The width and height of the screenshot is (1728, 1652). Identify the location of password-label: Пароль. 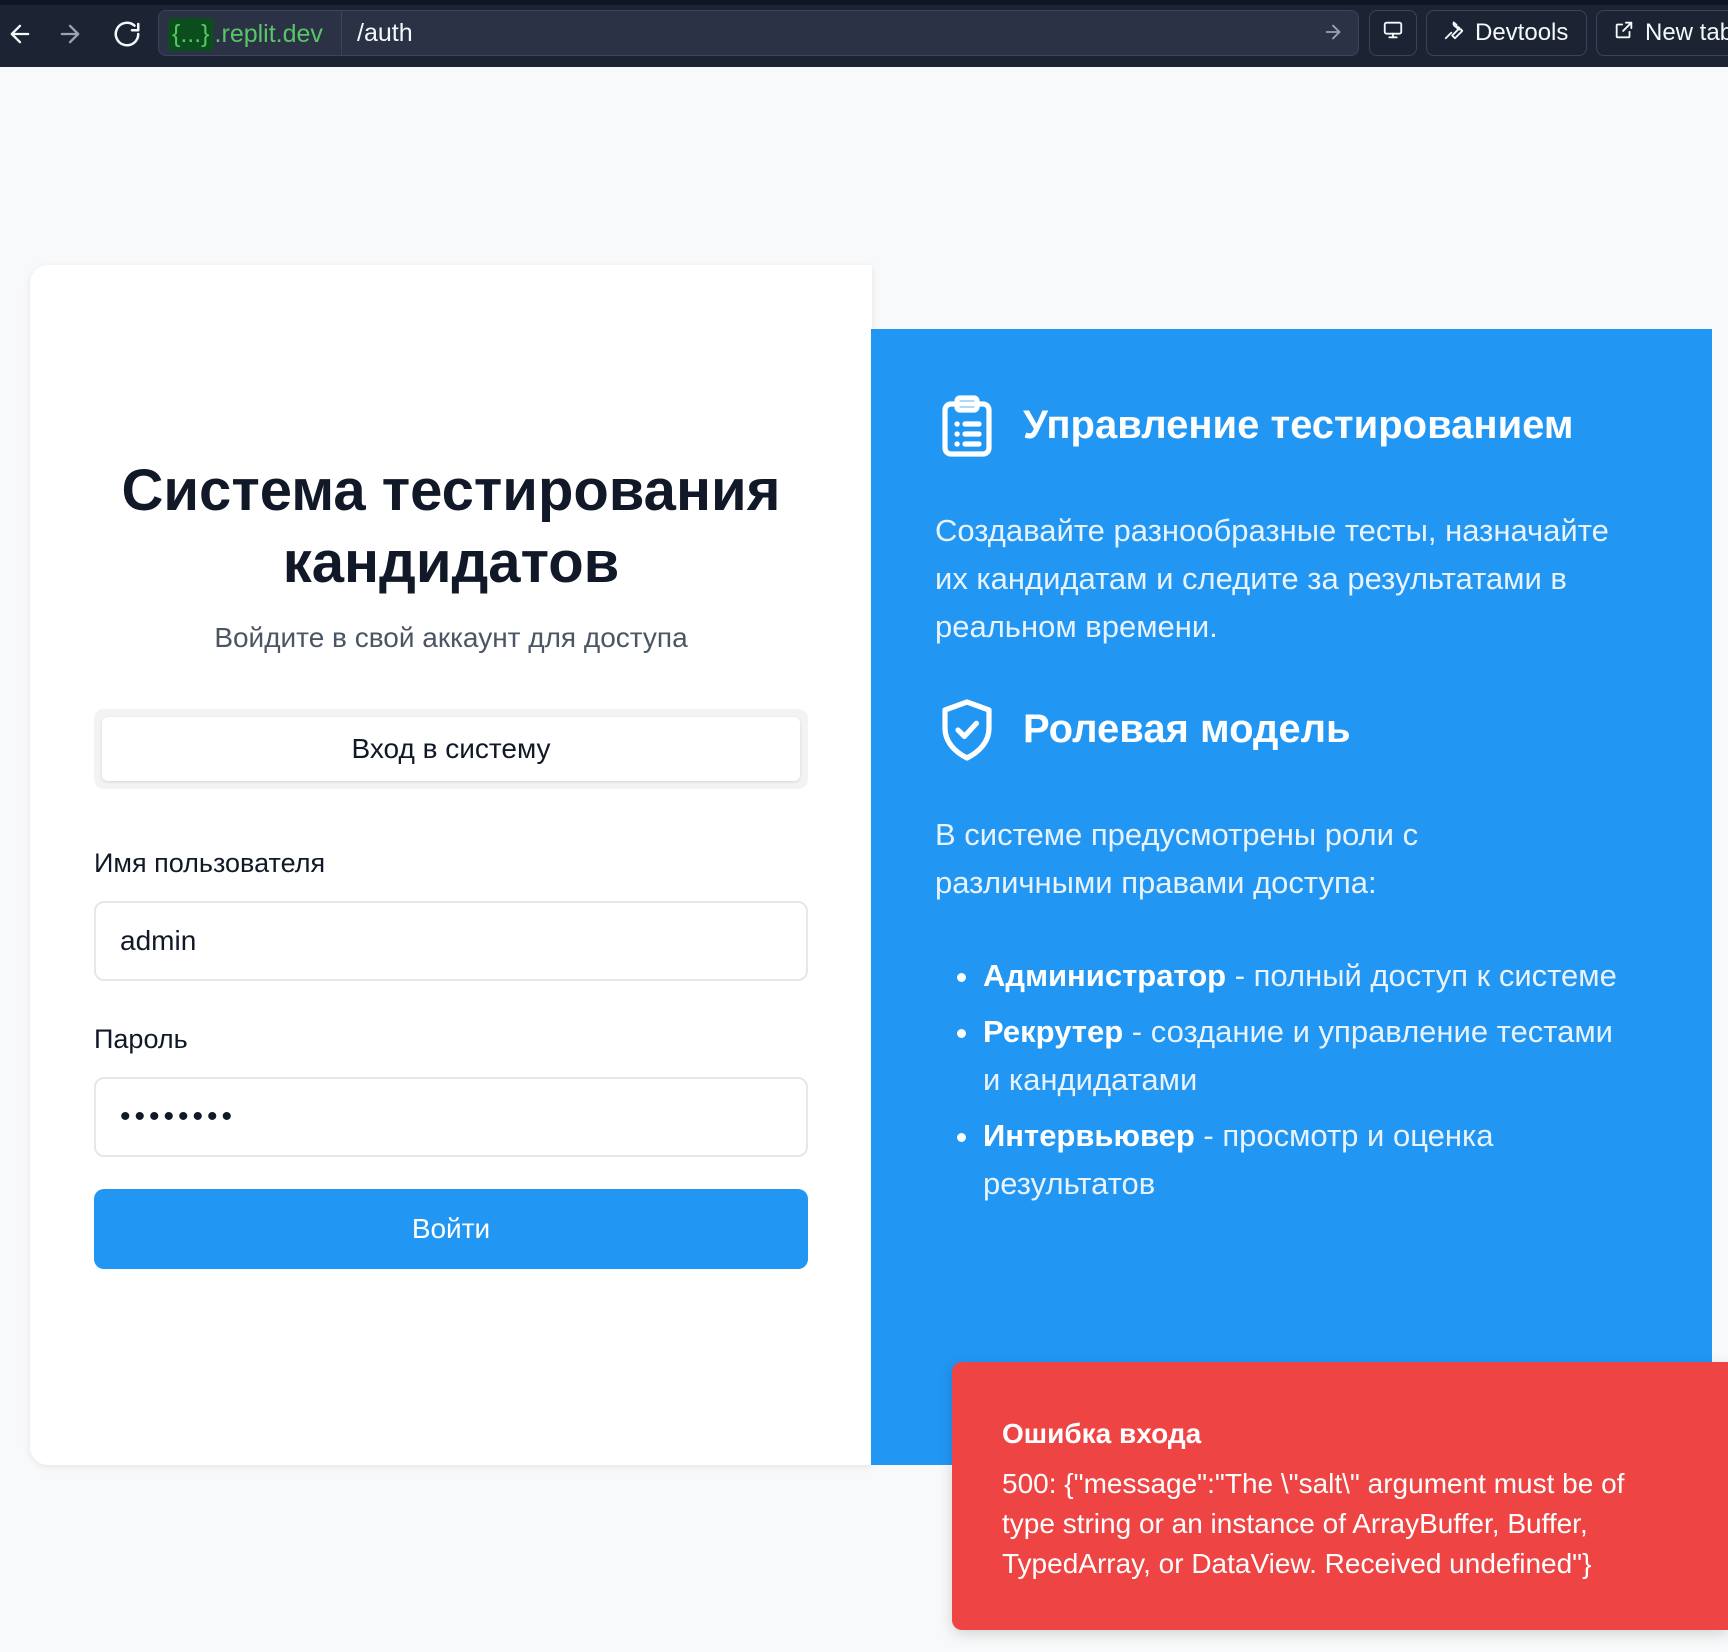
(141, 1039).